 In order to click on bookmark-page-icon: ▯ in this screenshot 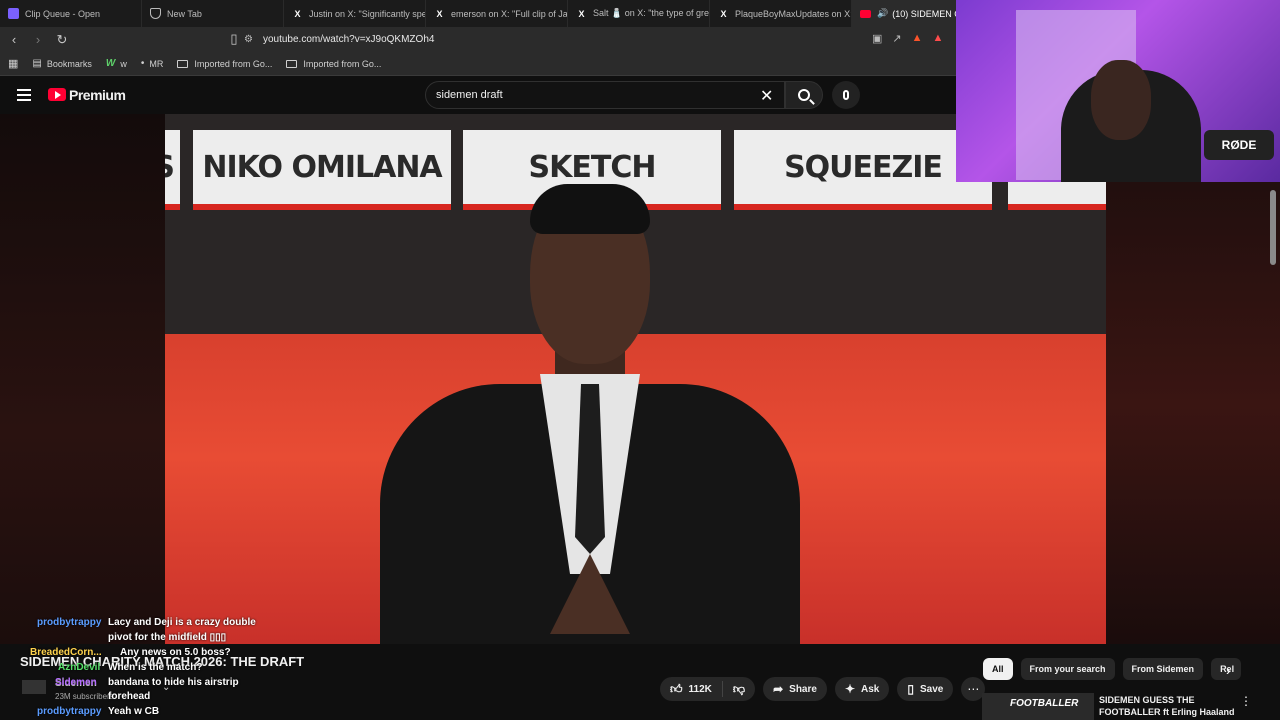, I will do `click(234, 39)`.